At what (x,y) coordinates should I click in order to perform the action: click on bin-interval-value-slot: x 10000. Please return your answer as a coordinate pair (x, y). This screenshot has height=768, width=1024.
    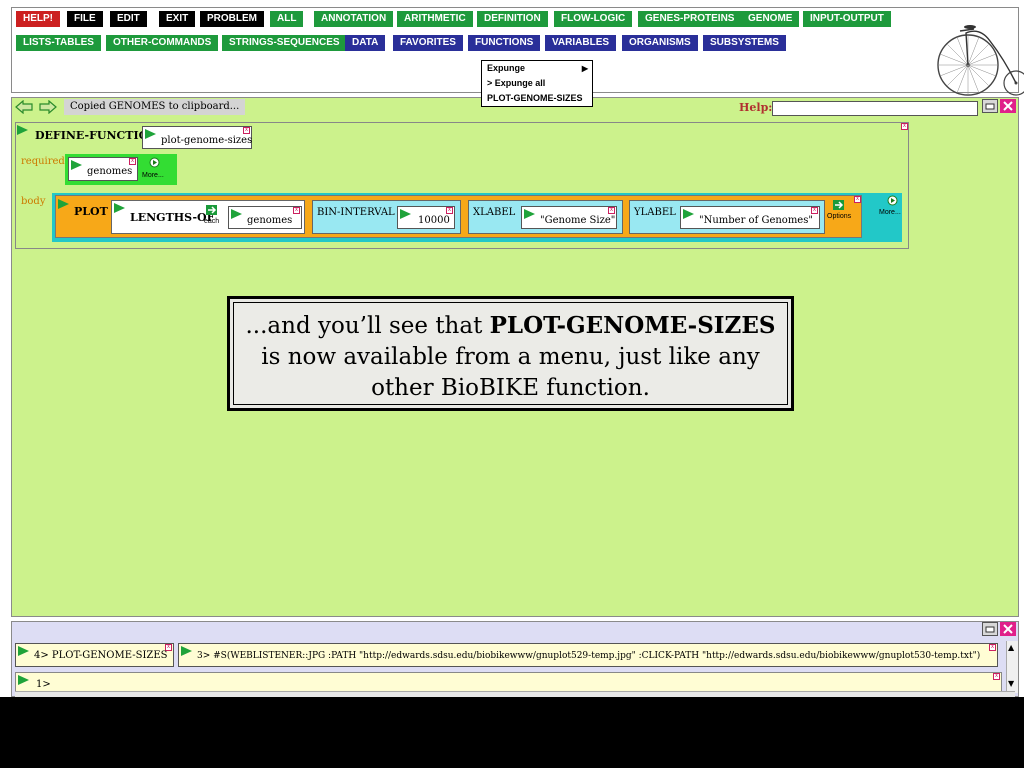
    Looking at the image, I should click on (426, 217).